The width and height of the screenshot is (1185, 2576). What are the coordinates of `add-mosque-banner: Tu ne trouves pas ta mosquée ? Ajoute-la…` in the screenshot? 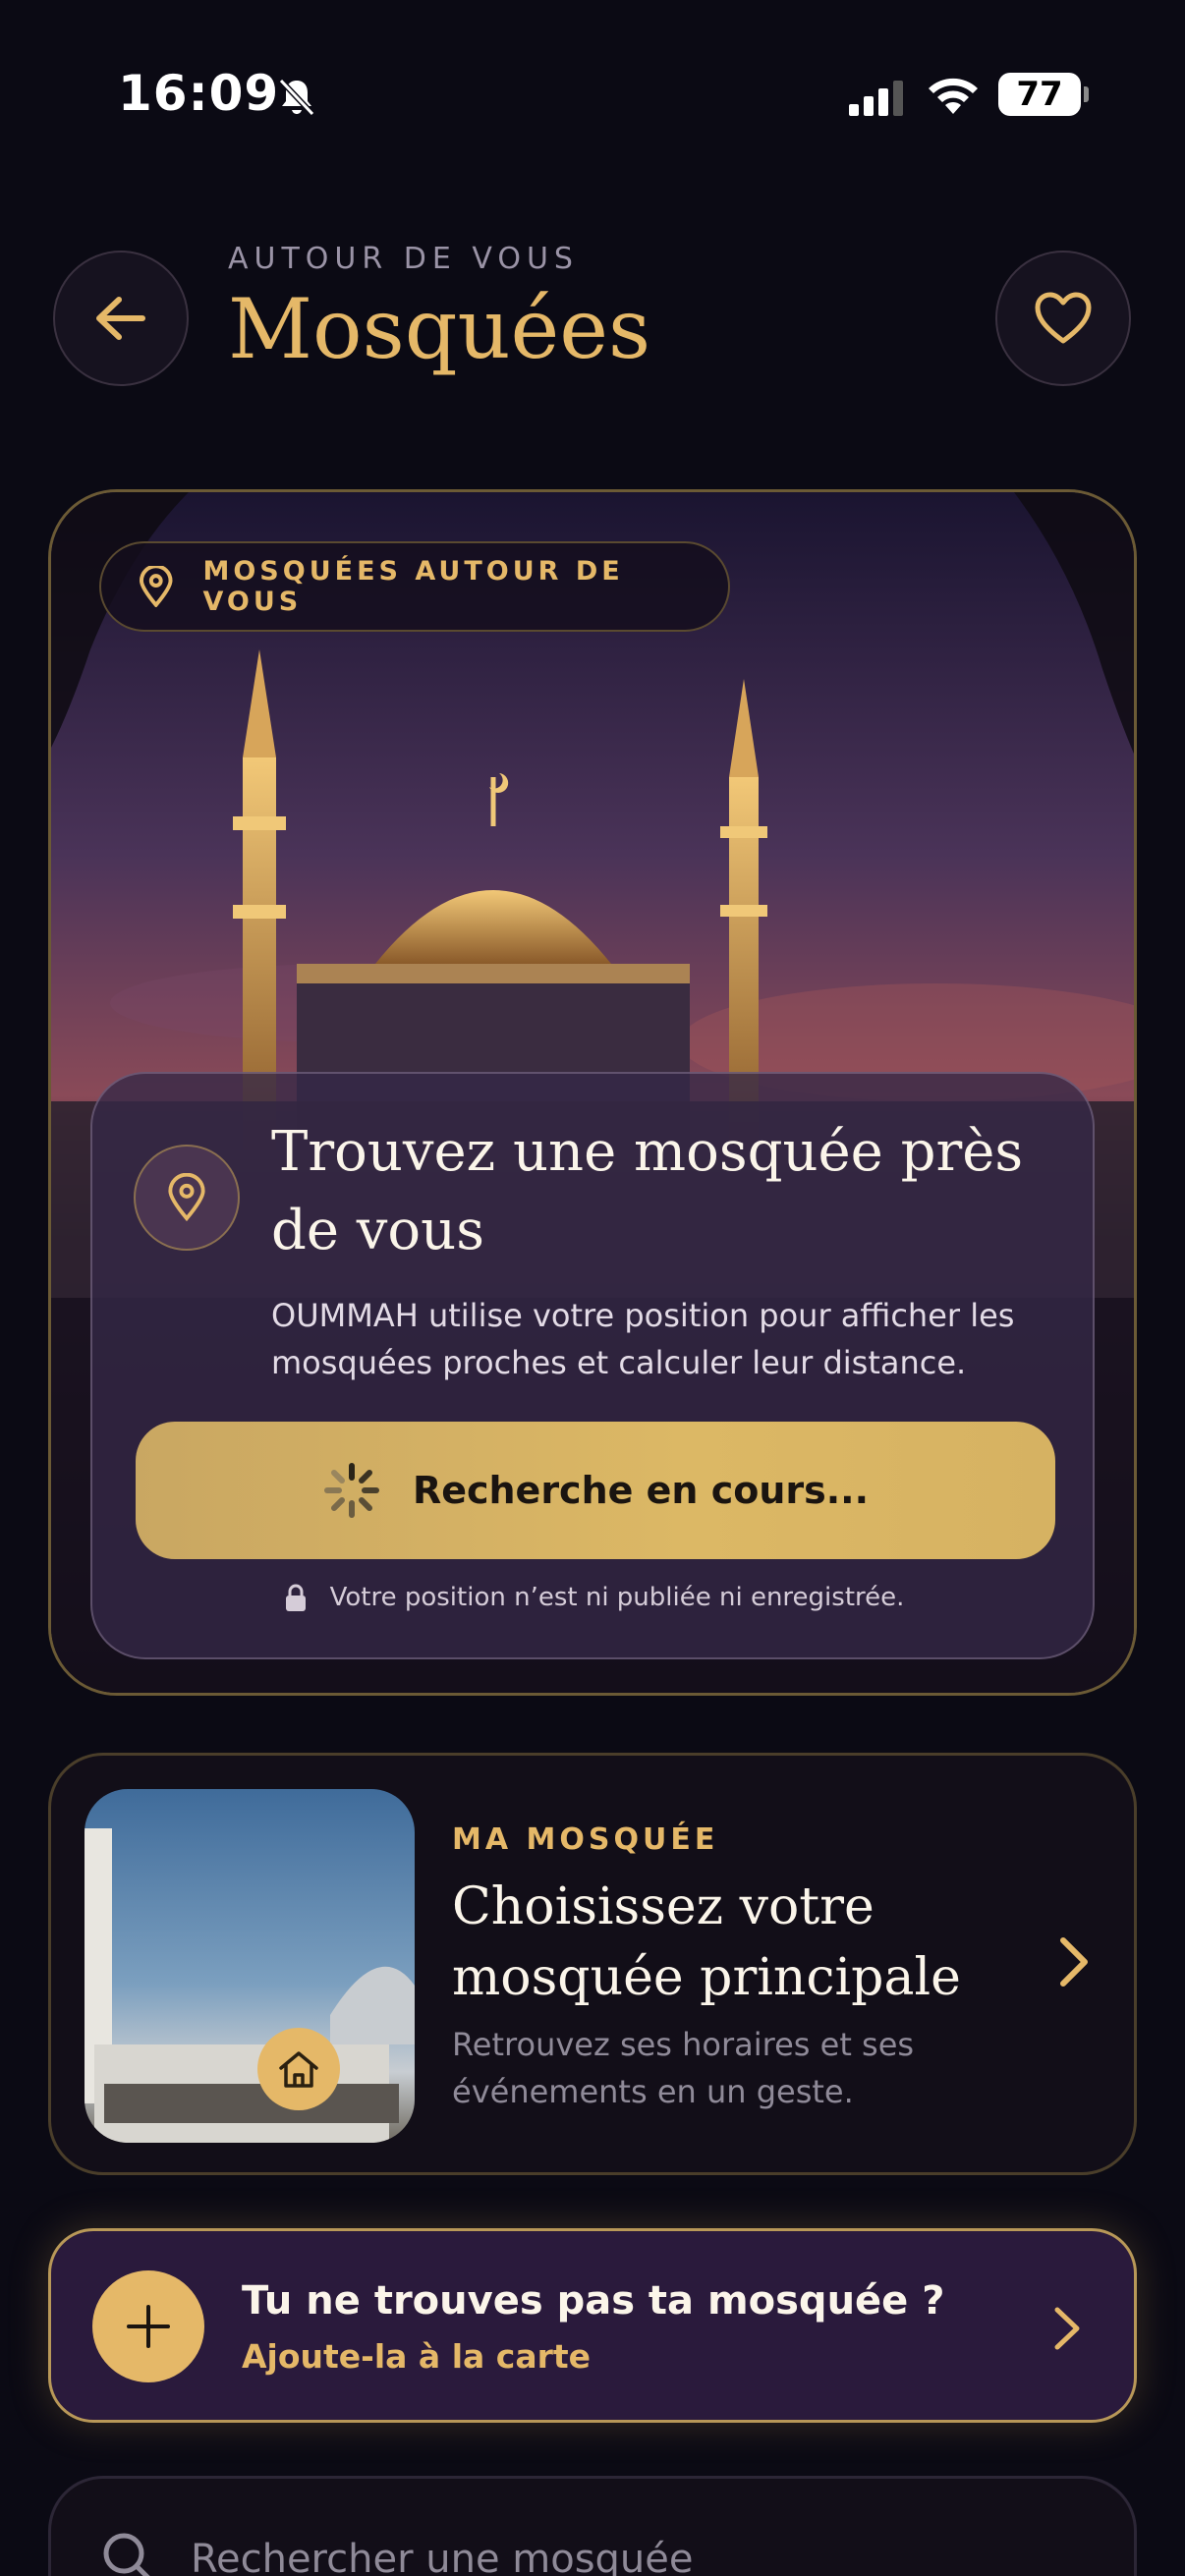 It's located at (592, 2325).